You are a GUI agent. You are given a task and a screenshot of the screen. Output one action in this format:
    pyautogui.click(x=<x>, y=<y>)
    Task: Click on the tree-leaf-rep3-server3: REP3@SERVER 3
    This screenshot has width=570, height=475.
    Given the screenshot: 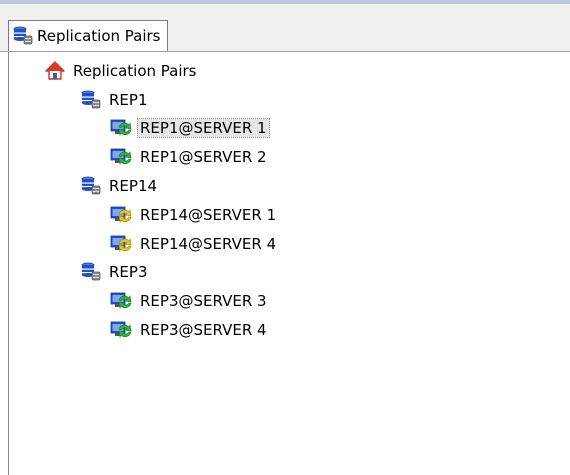 What is the action you would take?
    pyautogui.click(x=190, y=301)
    